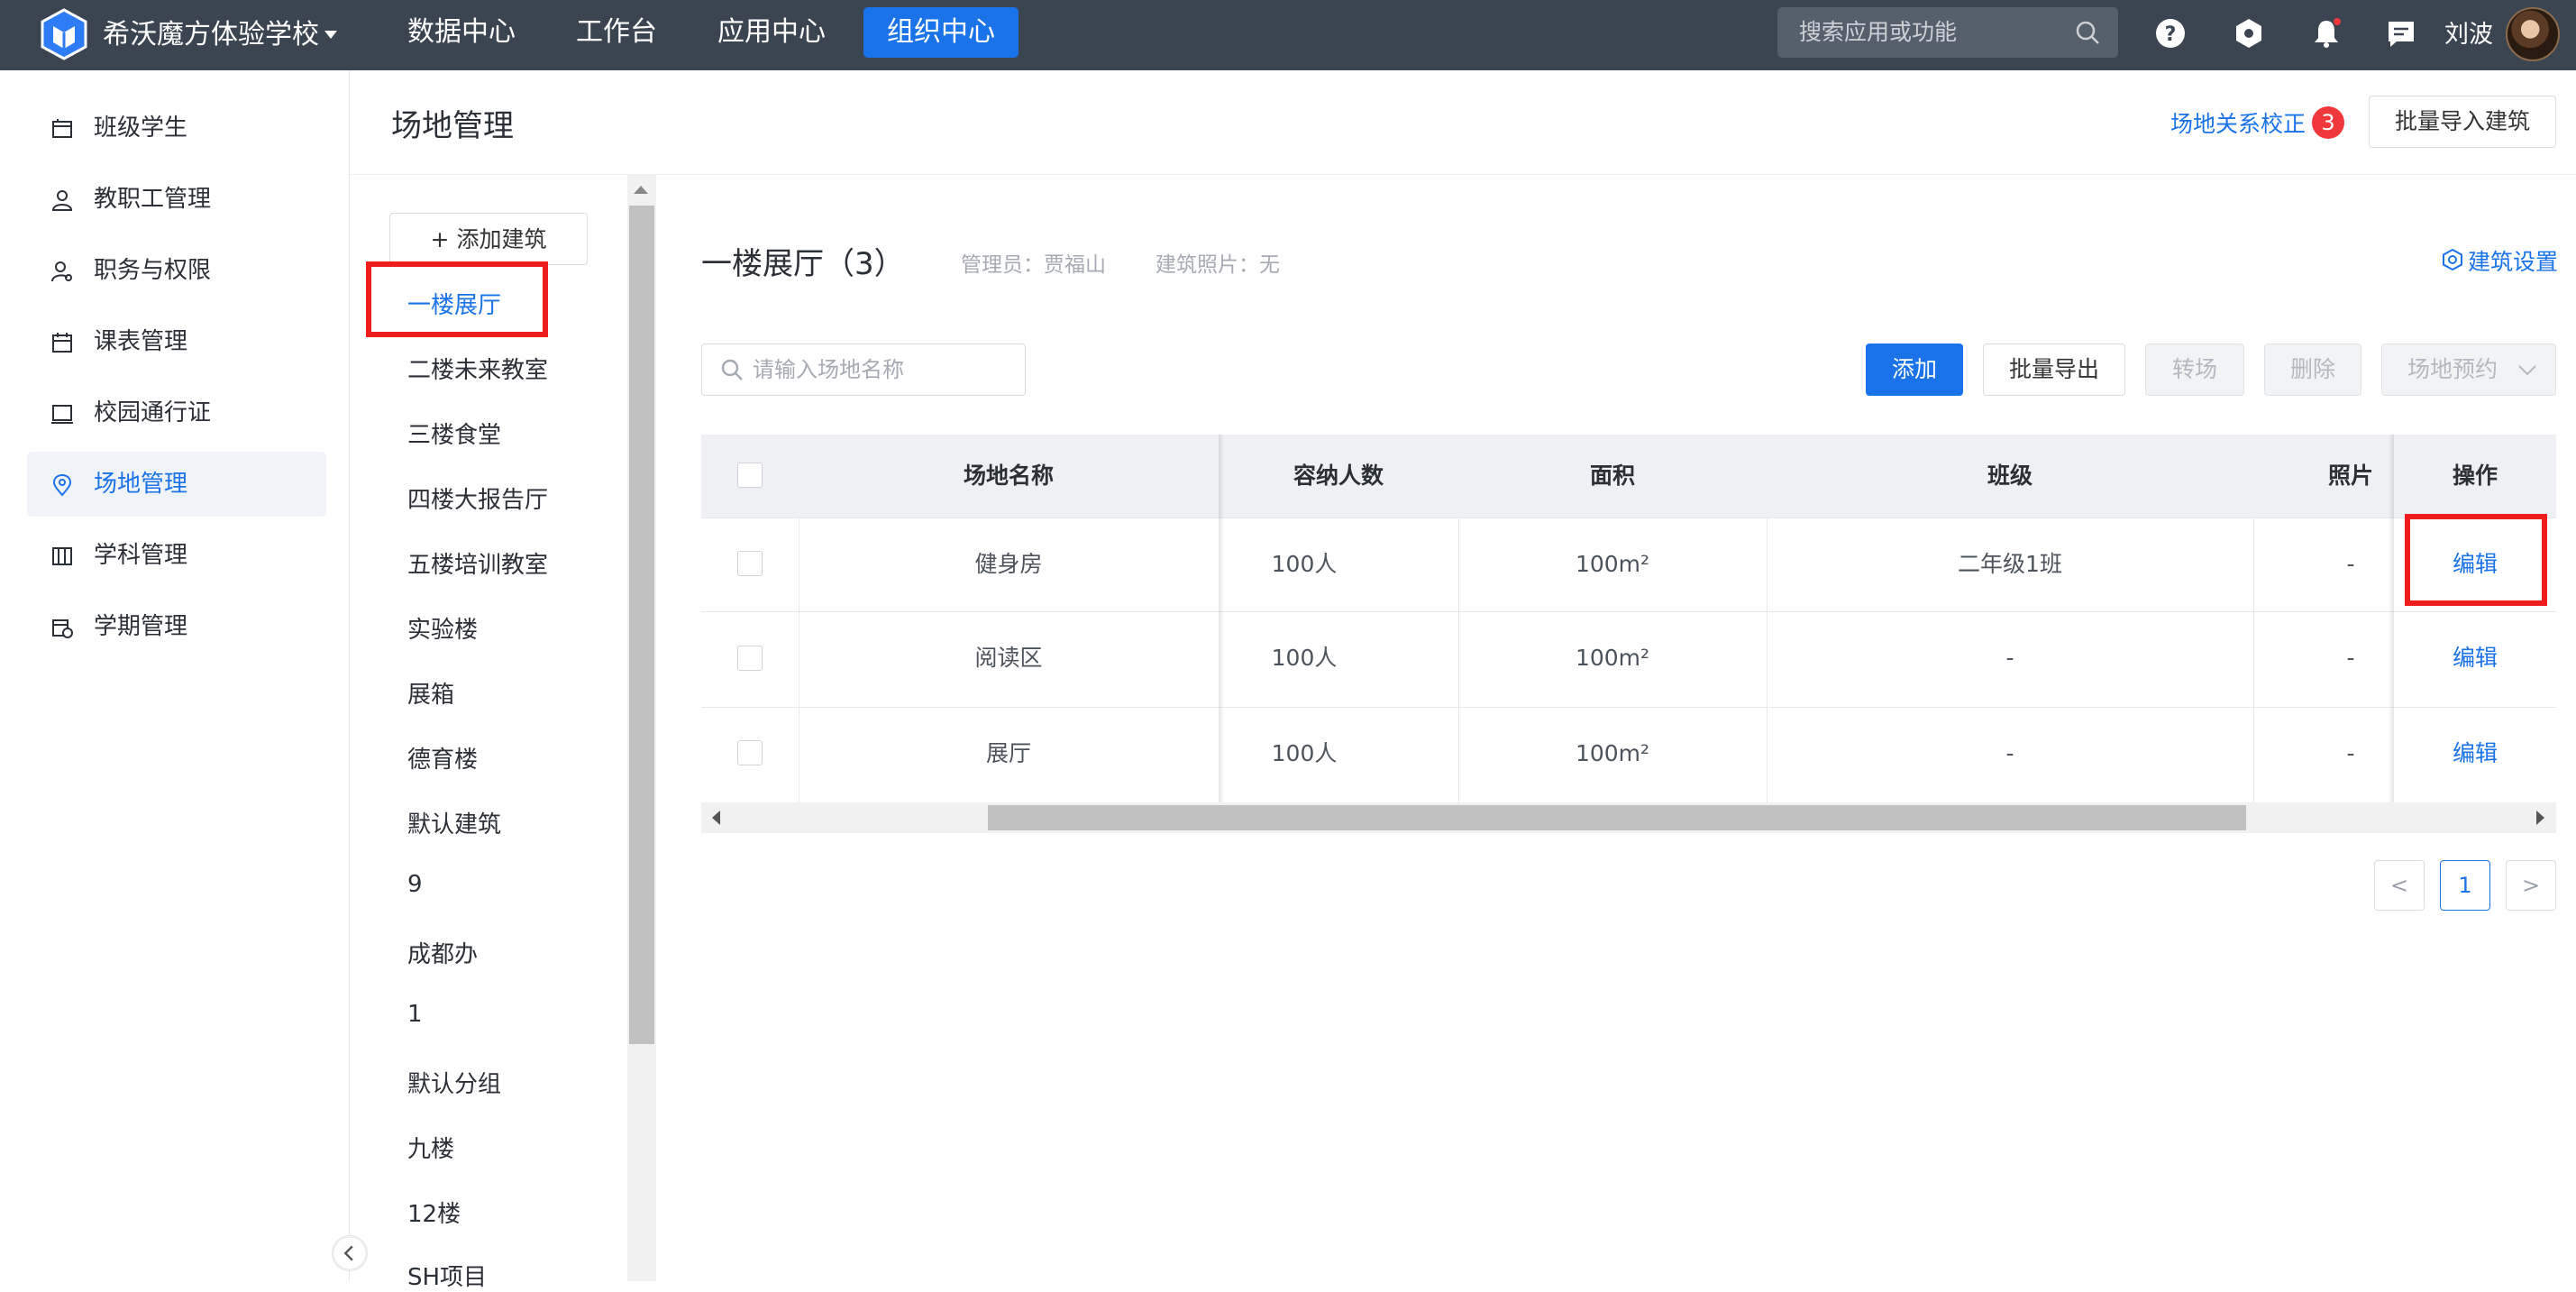 The width and height of the screenshot is (2576, 1292). I want to click on building-item: 三楼食堂, so click(454, 433).